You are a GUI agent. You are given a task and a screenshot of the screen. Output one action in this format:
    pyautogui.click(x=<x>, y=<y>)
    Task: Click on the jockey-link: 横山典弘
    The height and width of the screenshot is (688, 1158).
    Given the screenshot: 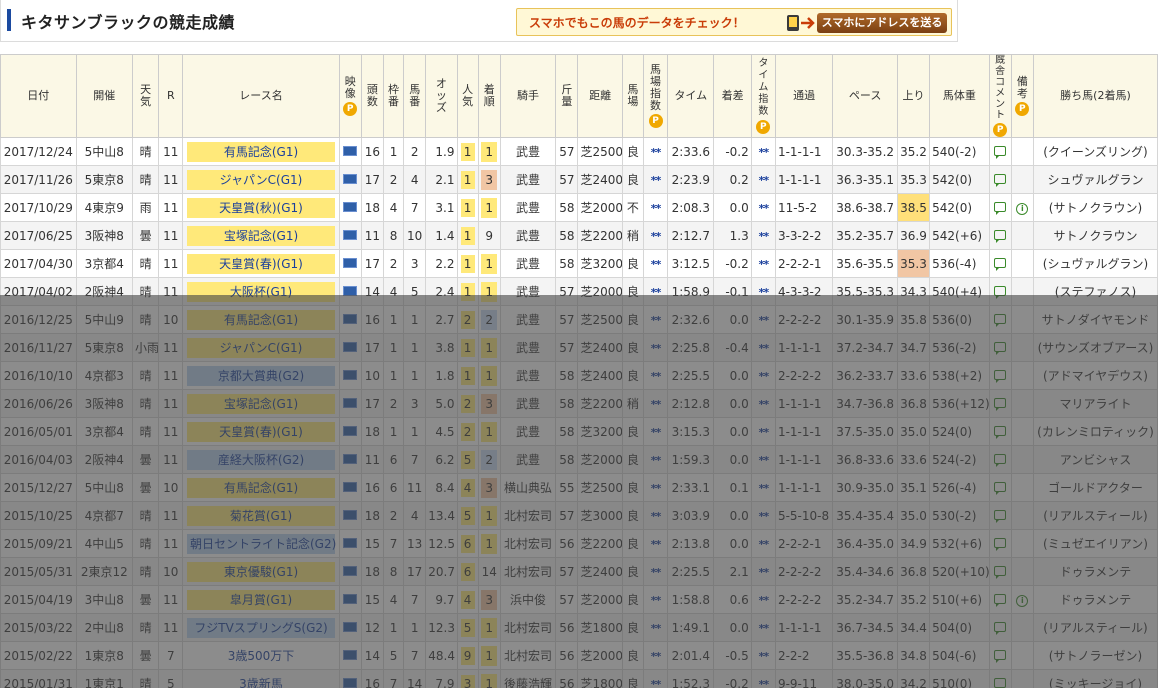 What is the action you would take?
    pyautogui.click(x=528, y=487)
    